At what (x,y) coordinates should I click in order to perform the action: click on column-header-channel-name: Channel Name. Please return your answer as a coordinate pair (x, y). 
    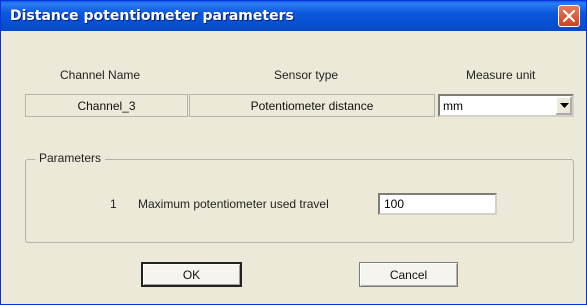
    Looking at the image, I should click on (100, 75).